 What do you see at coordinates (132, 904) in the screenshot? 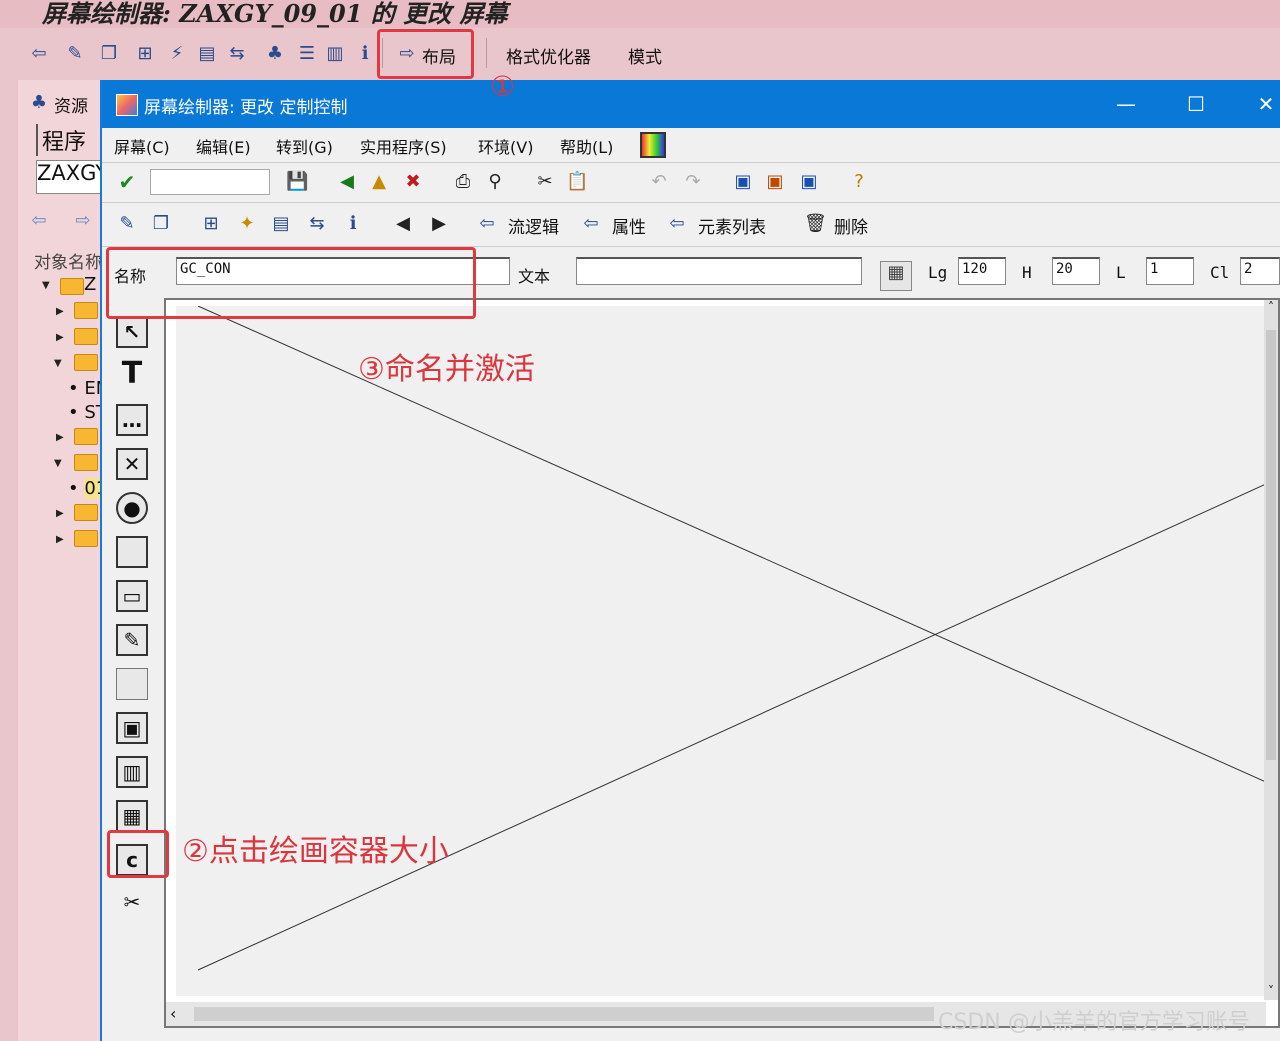
I see `status-icon: ✂` at bounding box center [132, 904].